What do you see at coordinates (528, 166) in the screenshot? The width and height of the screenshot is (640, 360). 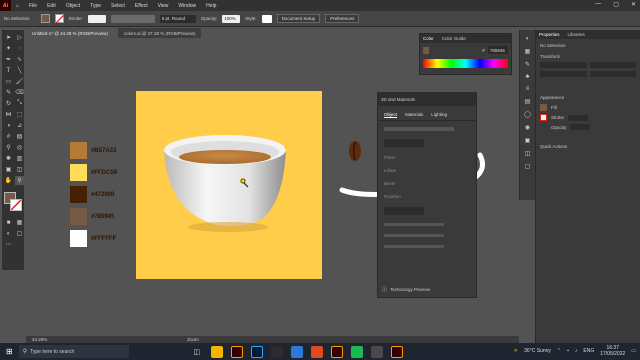 I see `artboards-panel-icon: ▢` at bounding box center [528, 166].